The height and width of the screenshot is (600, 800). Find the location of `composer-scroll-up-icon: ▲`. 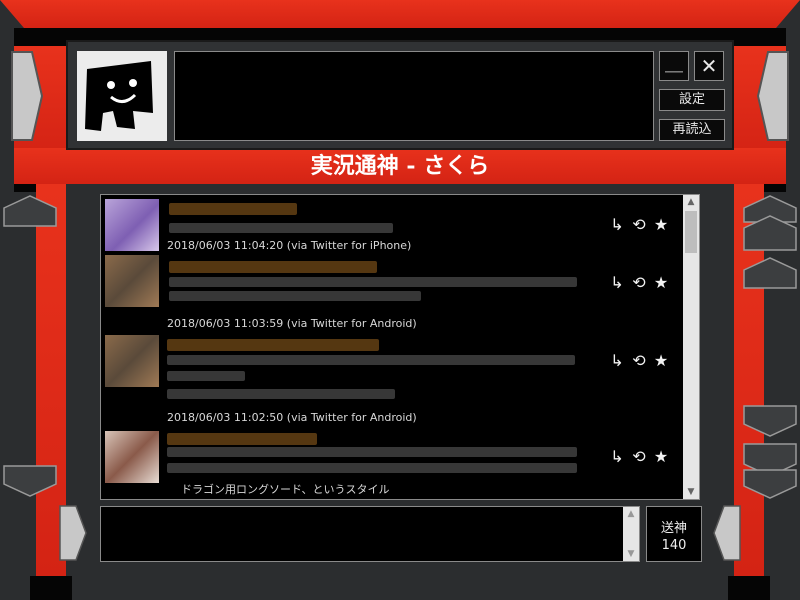

composer-scroll-up-icon: ▲ is located at coordinates (631, 514).